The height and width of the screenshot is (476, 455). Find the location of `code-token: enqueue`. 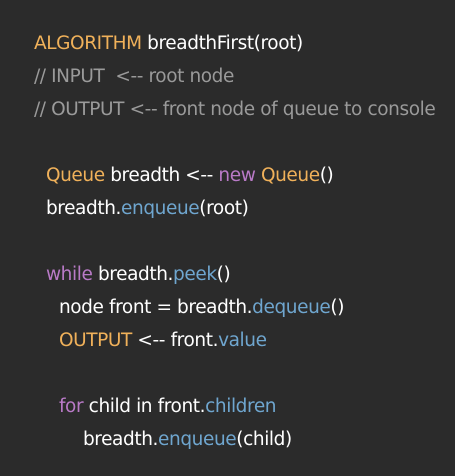

code-token: enqueue is located at coordinates (197, 439).